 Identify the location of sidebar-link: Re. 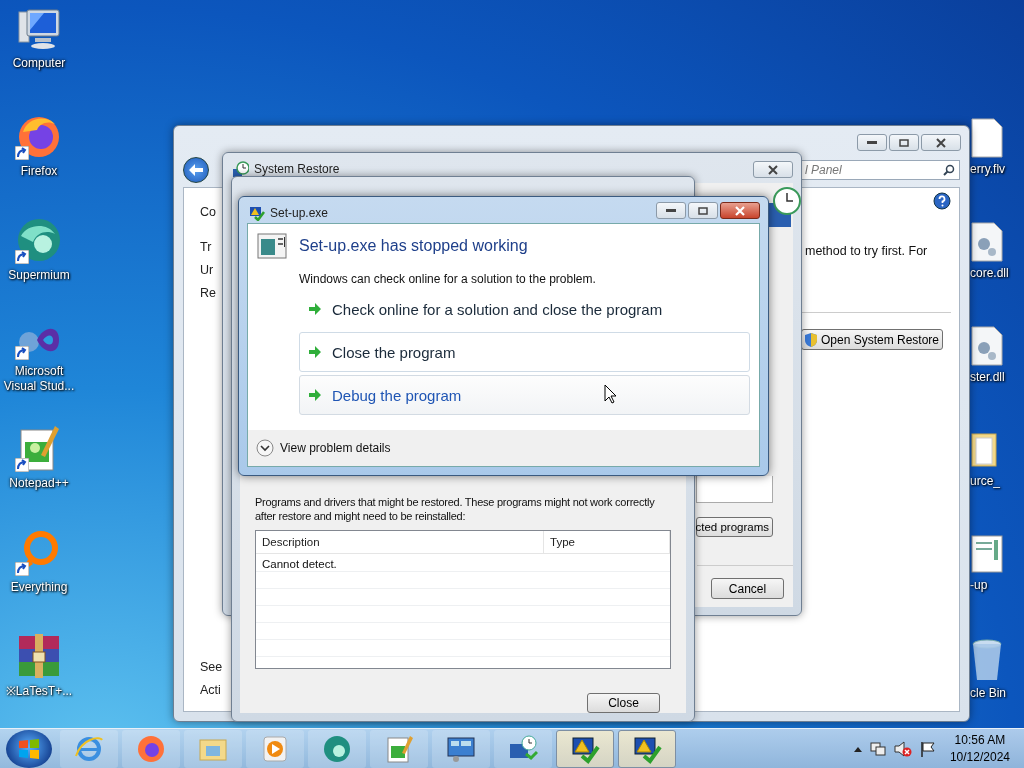
(208, 293).